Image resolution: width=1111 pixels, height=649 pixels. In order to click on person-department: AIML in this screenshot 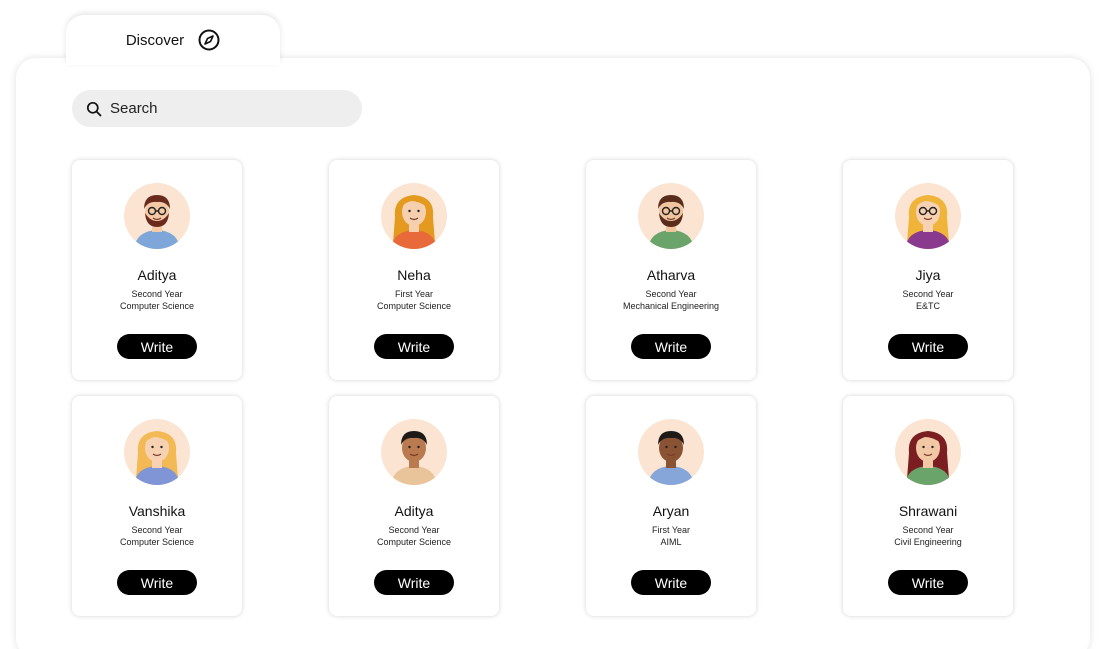, I will do `click(671, 542)`.